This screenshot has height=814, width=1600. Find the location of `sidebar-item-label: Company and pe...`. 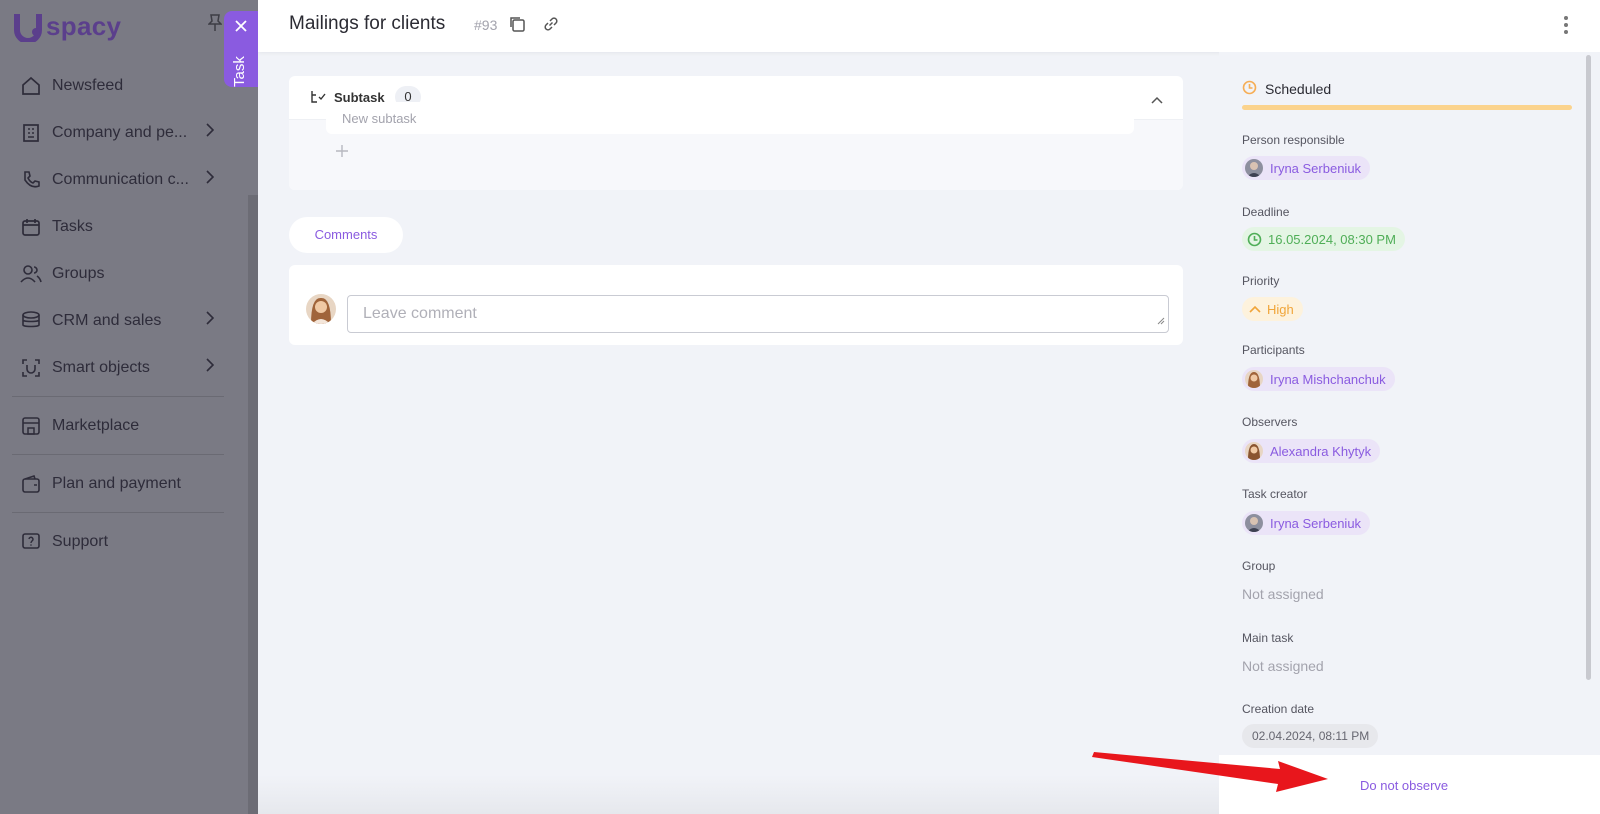

sidebar-item-label: Company and pe... is located at coordinates (120, 132).